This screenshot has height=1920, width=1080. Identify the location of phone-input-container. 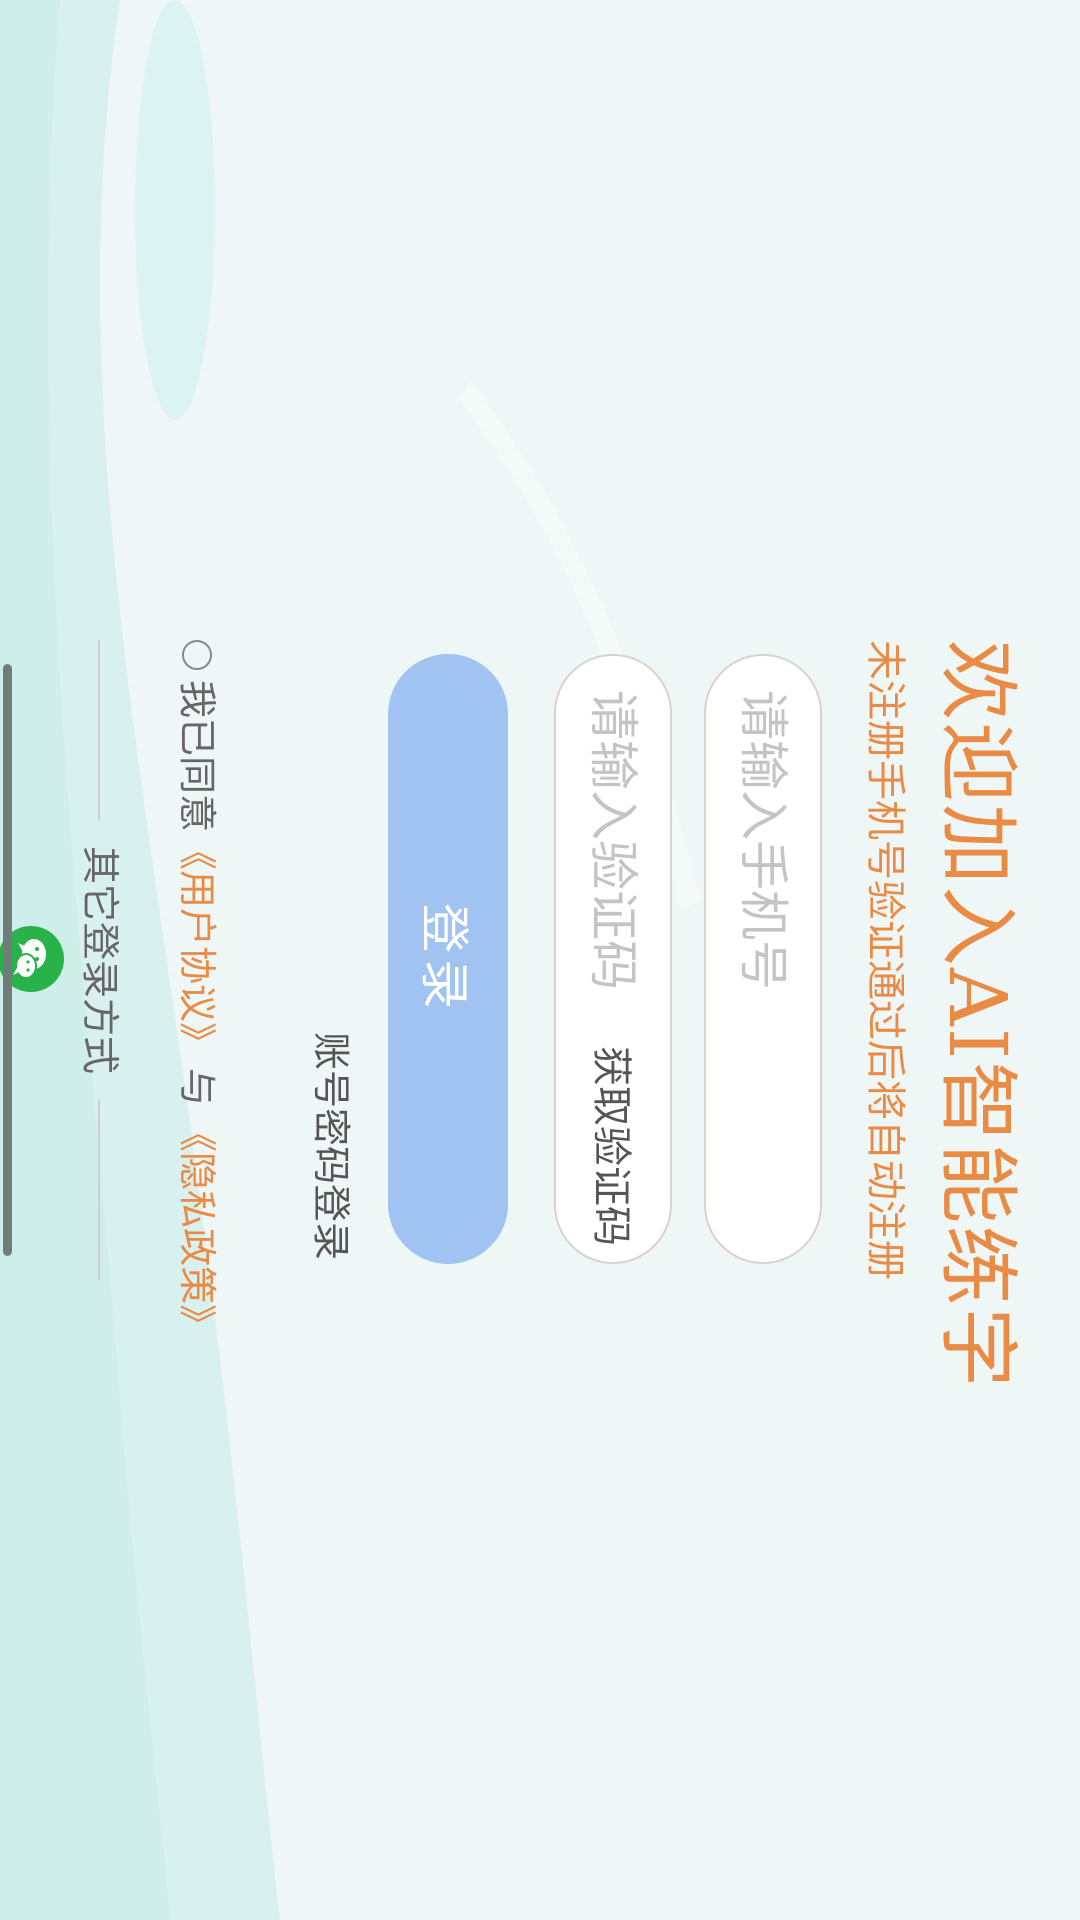
(763, 959).